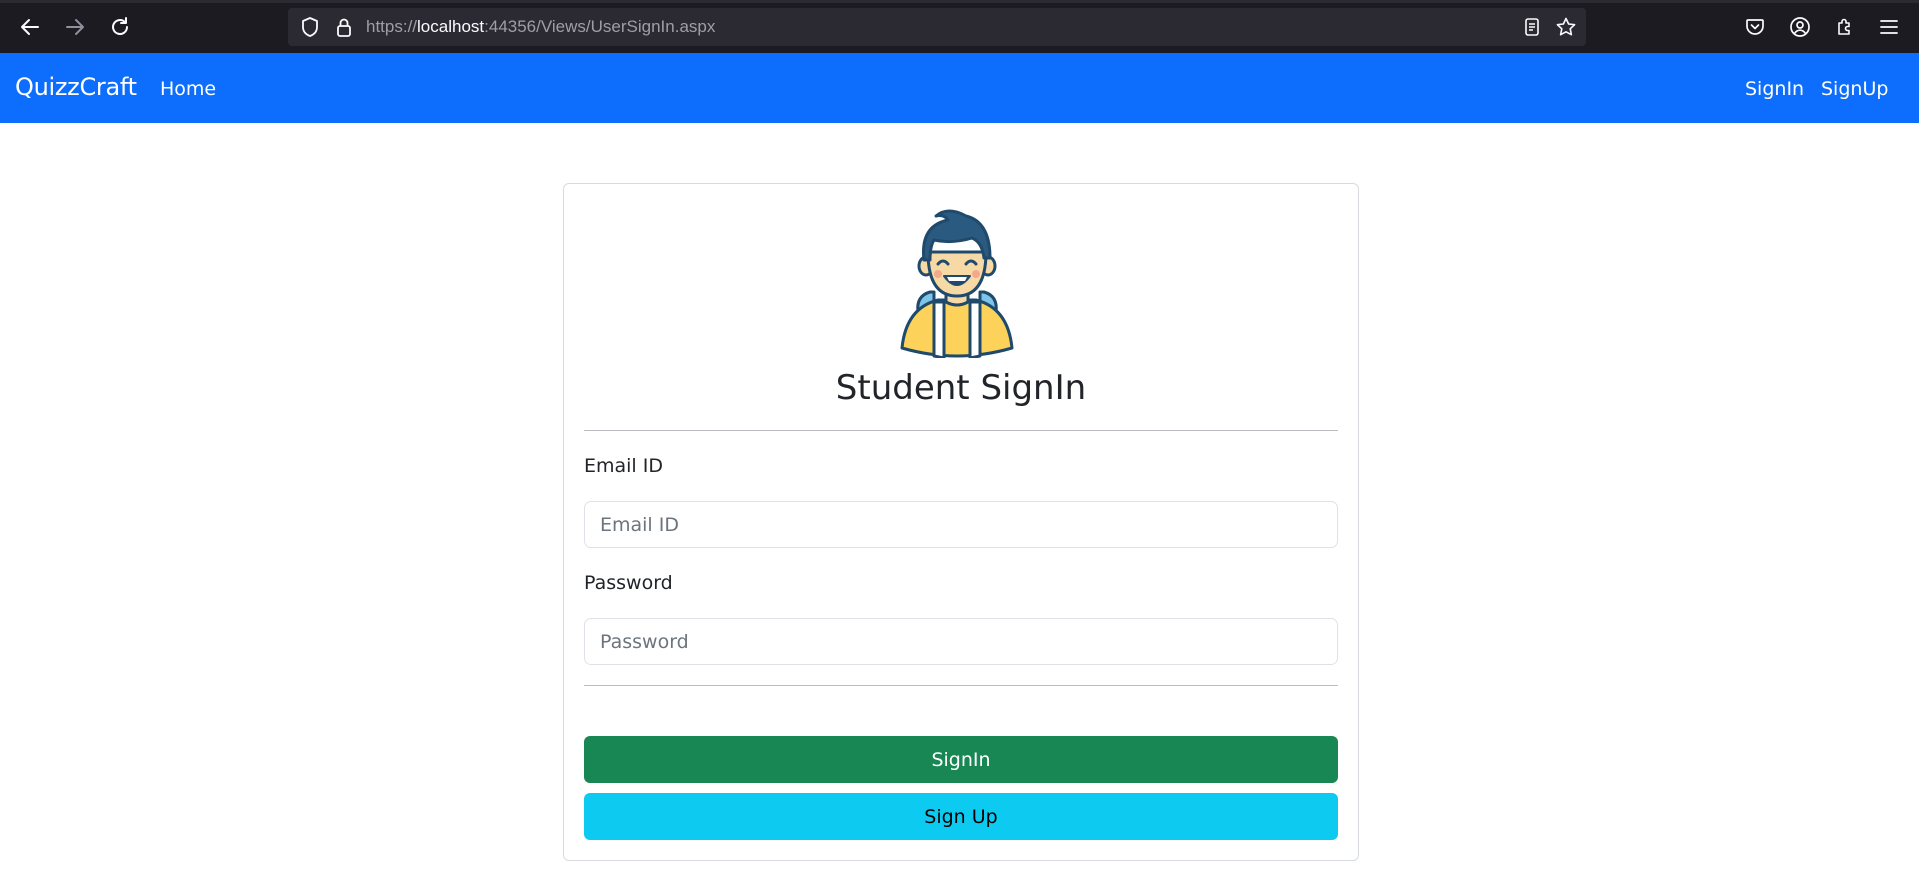  Describe the element at coordinates (1774, 89) in the screenshot. I see `nav-signin-link: SignIn` at that location.